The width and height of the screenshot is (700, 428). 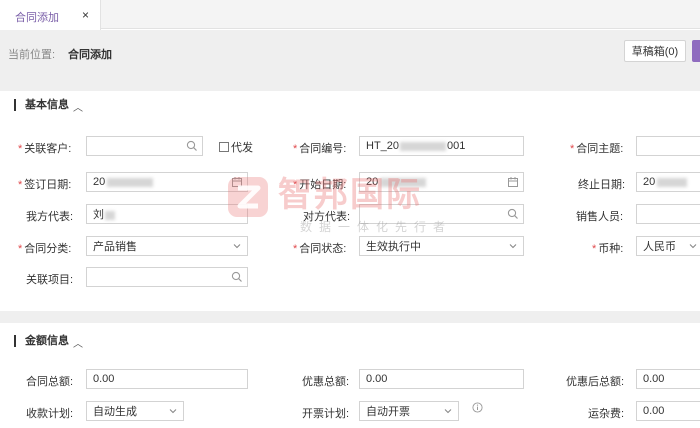 What do you see at coordinates (85, 15) in the screenshot?
I see `close-icon: ×` at bounding box center [85, 15].